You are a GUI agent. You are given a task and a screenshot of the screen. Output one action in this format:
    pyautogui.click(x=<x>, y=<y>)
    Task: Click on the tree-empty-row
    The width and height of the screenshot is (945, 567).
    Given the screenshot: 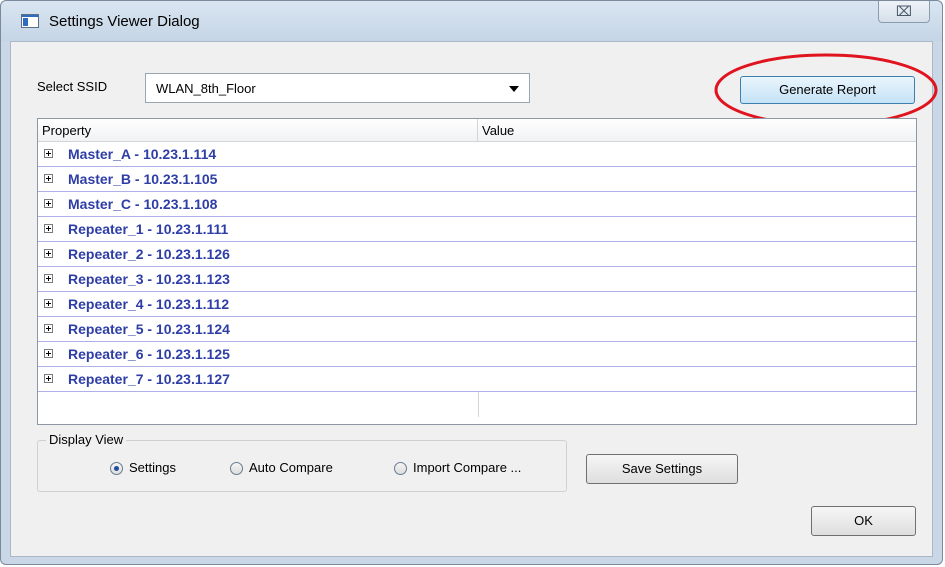 What is the action you would take?
    pyautogui.click(x=477, y=404)
    